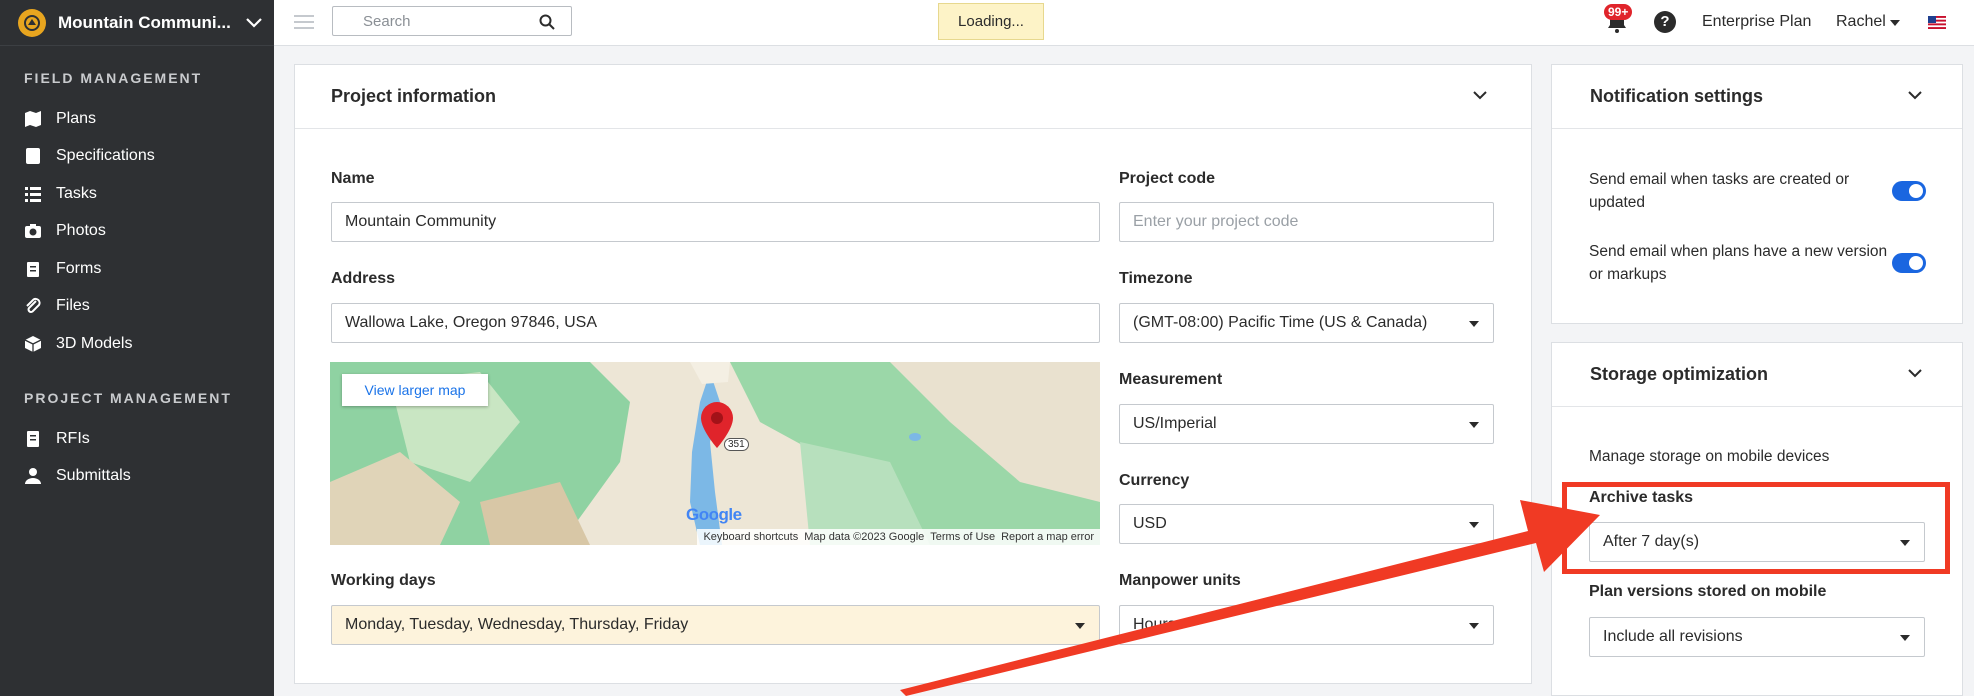 This screenshot has width=1974, height=696. Describe the element at coordinates (1757, 637) in the screenshot. I see `plan-versions-select: Include all revisions` at that location.